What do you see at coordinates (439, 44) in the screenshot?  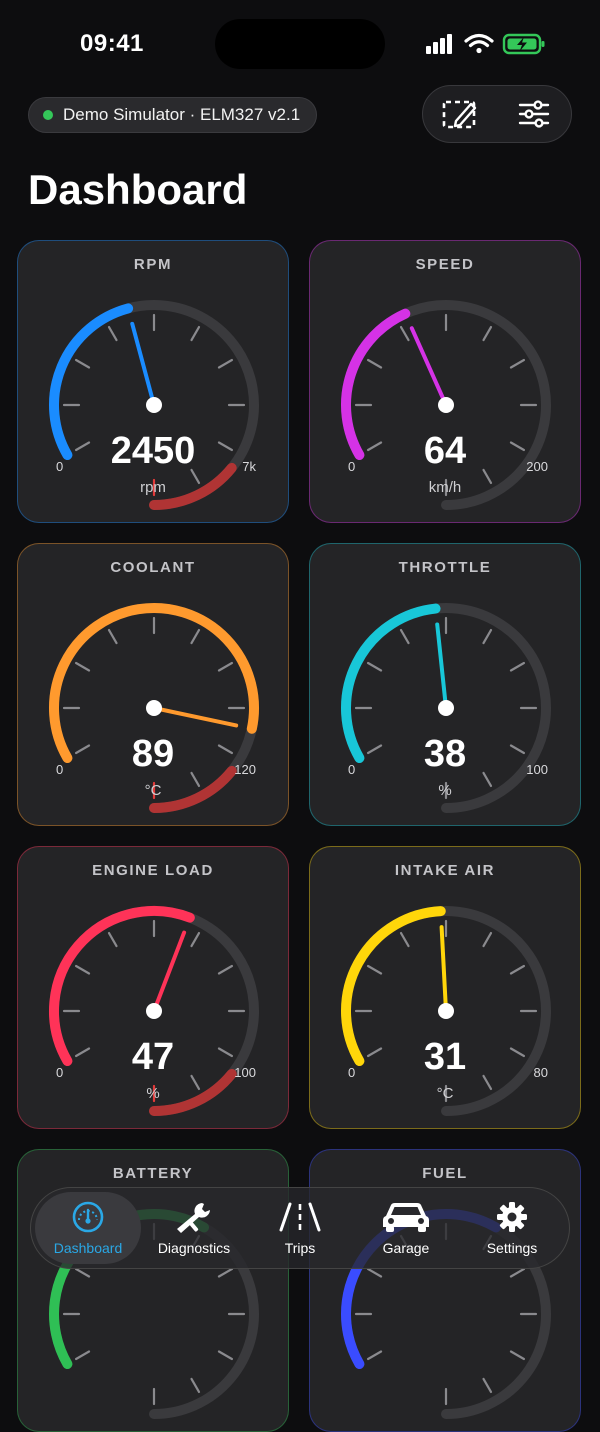 I see `signal-icon` at bounding box center [439, 44].